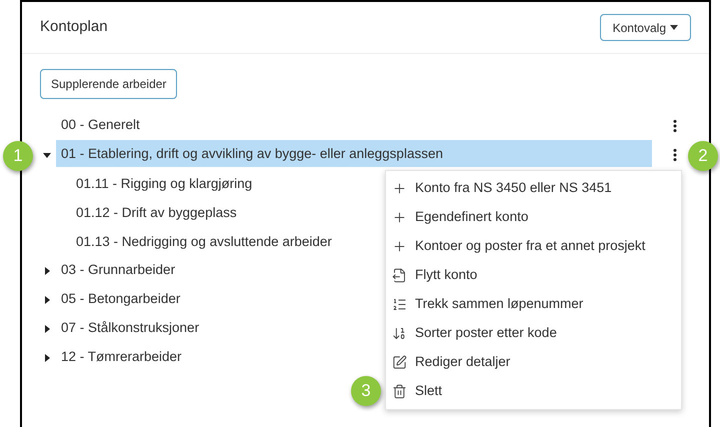  I want to click on menu-item: Kontoer og poster fra et annet prosjekt, so click(533, 246).